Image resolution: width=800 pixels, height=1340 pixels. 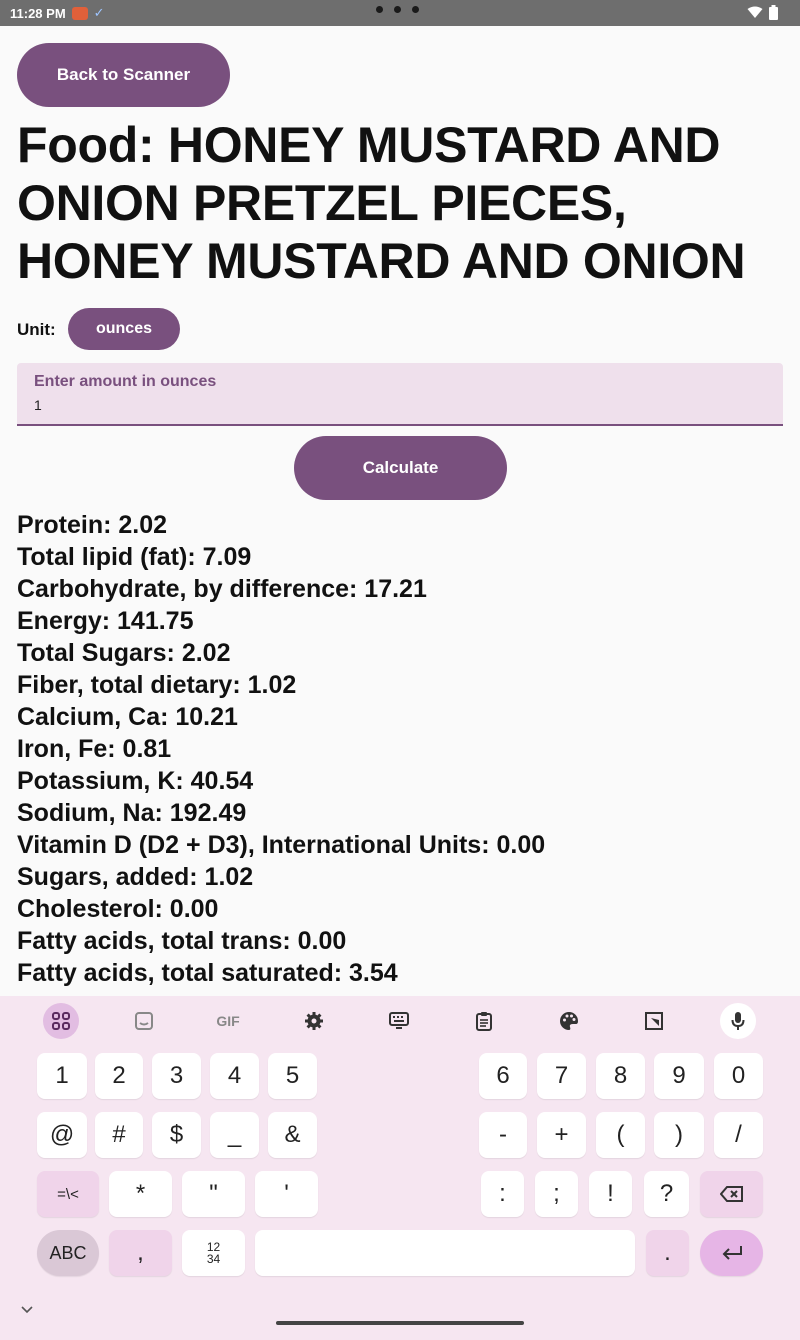 I want to click on nutrient-total-sugars: Total Sugars: 2.02, so click(x=124, y=653).